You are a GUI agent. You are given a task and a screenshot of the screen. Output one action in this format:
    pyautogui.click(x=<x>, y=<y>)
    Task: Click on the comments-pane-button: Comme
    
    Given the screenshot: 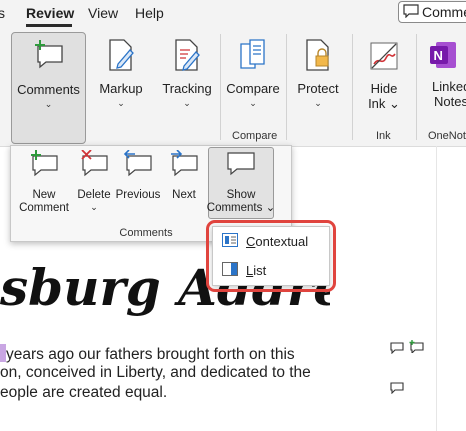 What is the action you would take?
    pyautogui.click(x=432, y=12)
    